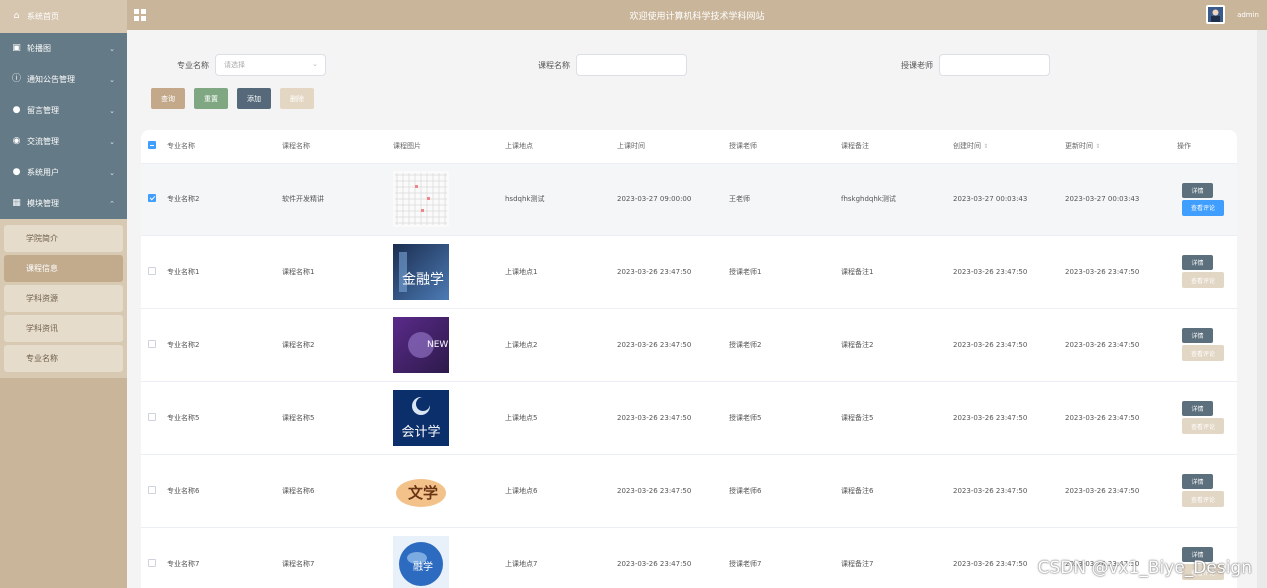 The image size is (1267, 588). I want to click on course-thumbnail: NEWS, so click(449, 344).